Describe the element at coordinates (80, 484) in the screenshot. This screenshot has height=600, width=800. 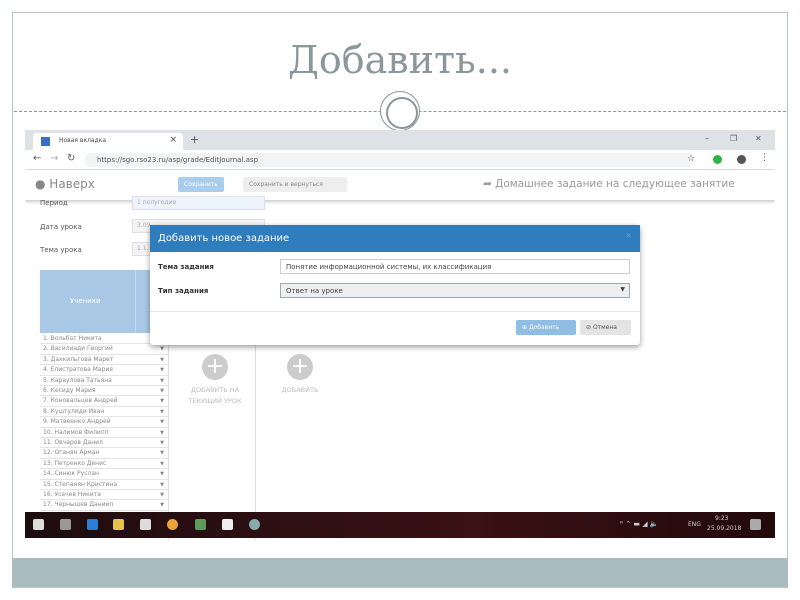
I see `student-name: 15. Степанян Кристина` at that location.